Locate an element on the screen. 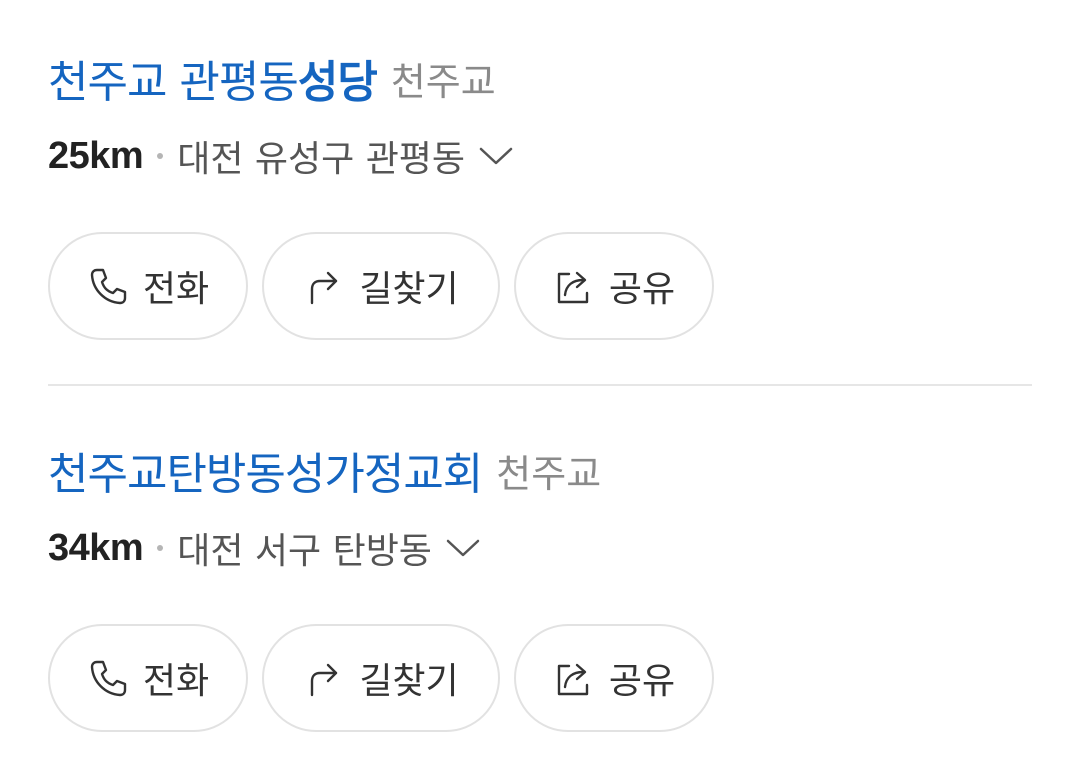 This screenshot has width=1080, height=765. place-name-highlight: 성당 is located at coordinates (337, 82).